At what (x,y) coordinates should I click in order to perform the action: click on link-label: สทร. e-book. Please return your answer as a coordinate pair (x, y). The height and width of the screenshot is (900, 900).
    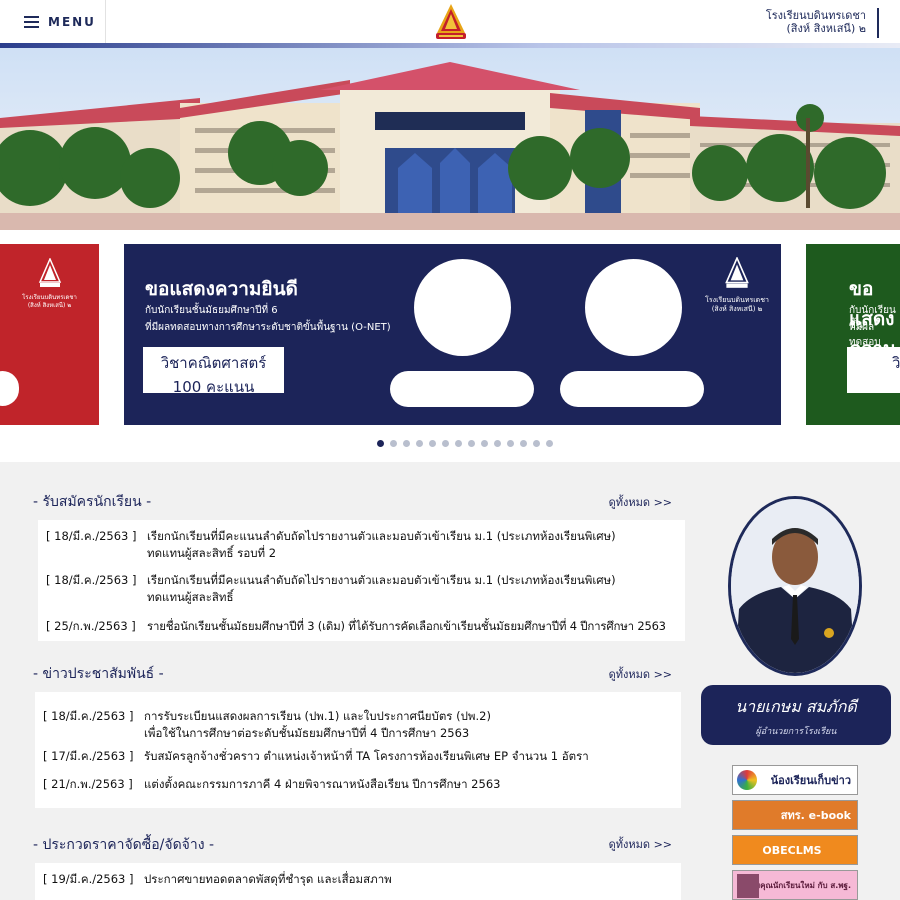
    Looking at the image, I should click on (815, 815).